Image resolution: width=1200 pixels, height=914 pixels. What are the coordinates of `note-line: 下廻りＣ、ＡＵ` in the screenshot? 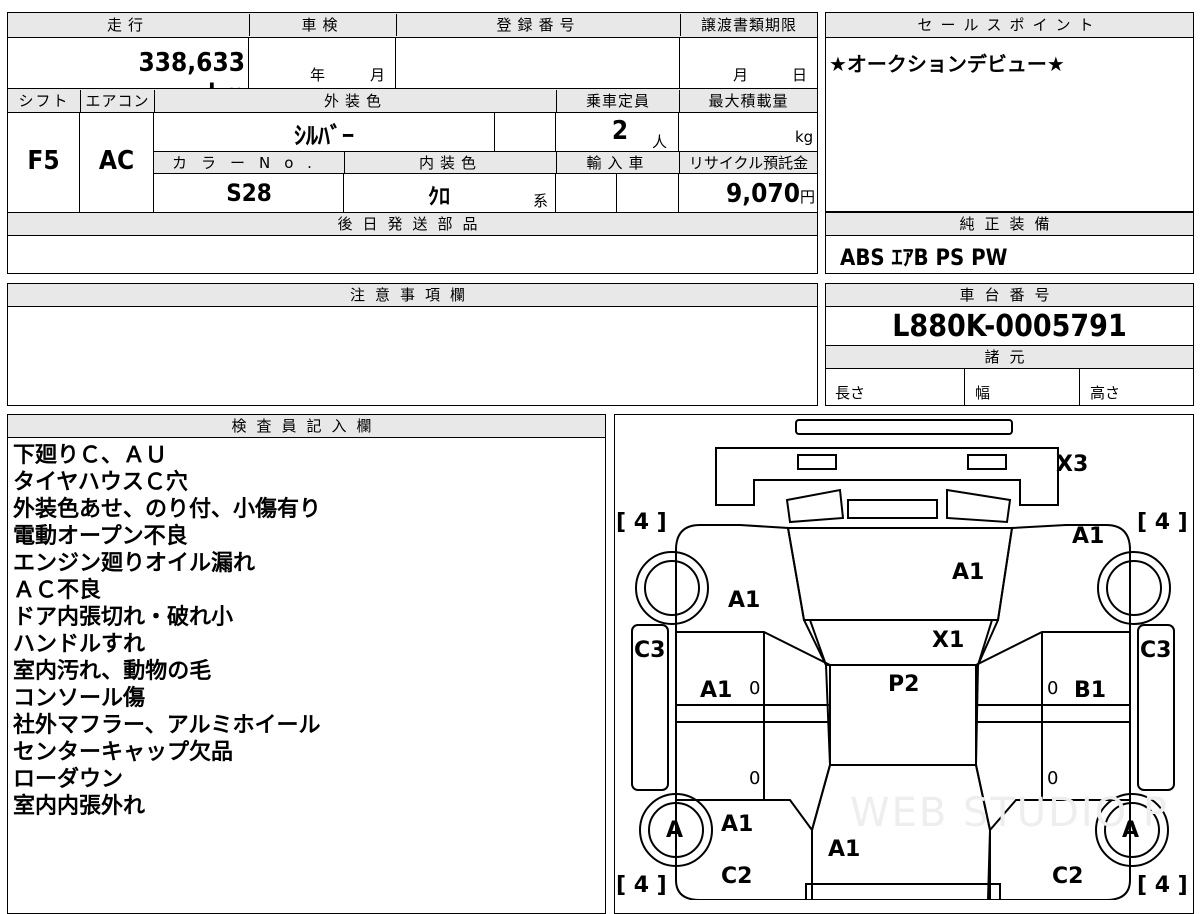 It's located at (90, 455).